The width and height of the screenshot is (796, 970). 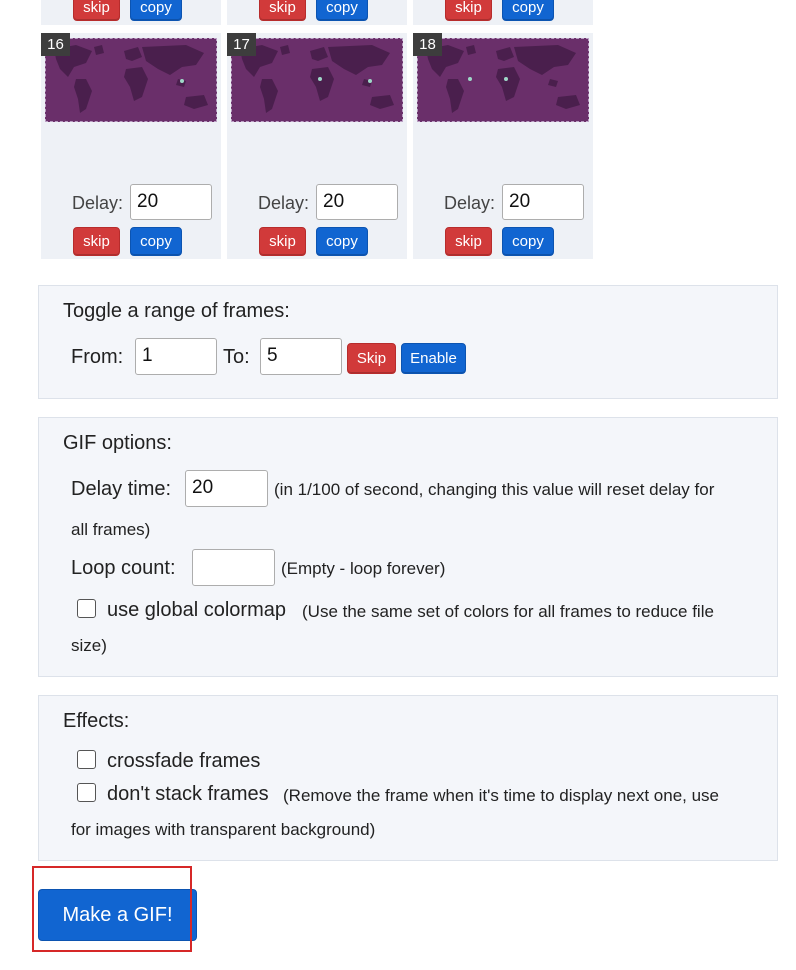 I want to click on delay-time-label: Delay time:, so click(x=121, y=489).